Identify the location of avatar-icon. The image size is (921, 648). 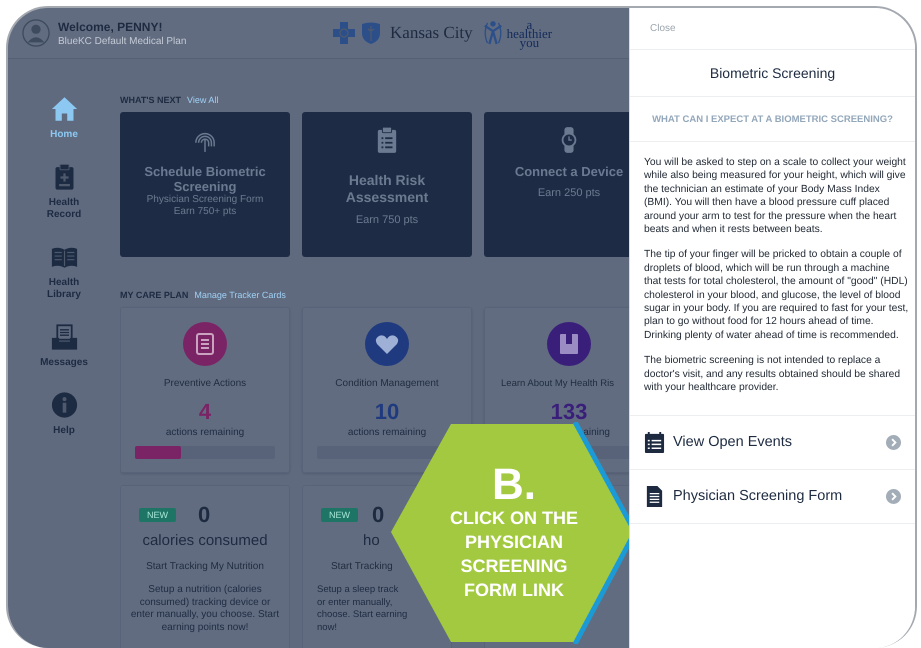
(36, 33).